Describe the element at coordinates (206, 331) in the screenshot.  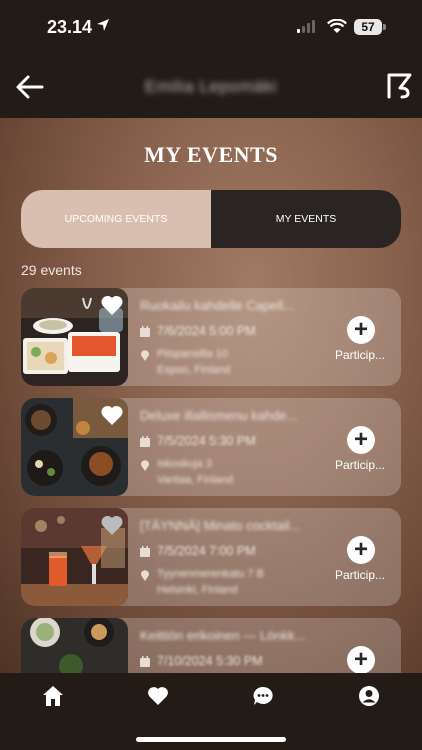
I see `event-date: 7/6/2024 5:00 PM` at that location.